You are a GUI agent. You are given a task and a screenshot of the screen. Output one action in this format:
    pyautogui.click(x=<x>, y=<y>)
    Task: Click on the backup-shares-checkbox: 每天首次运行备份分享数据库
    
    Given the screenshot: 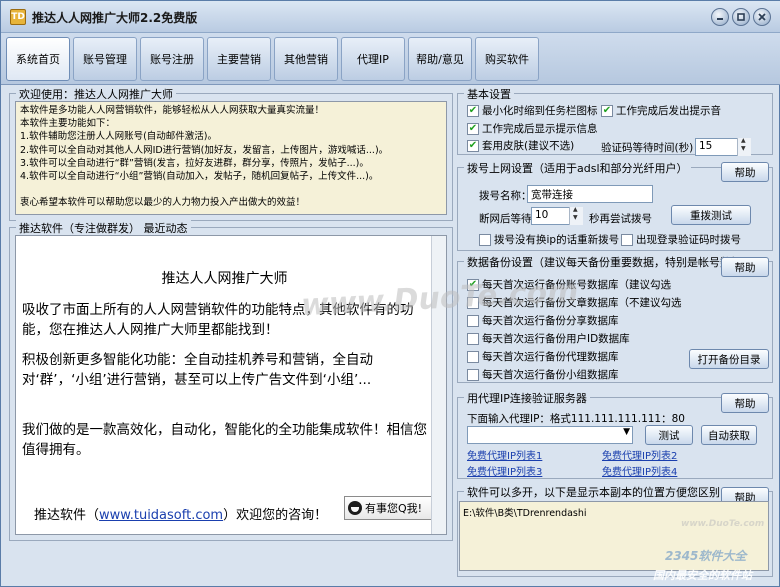 What is the action you would take?
    pyautogui.click(x=543, y=320)
    